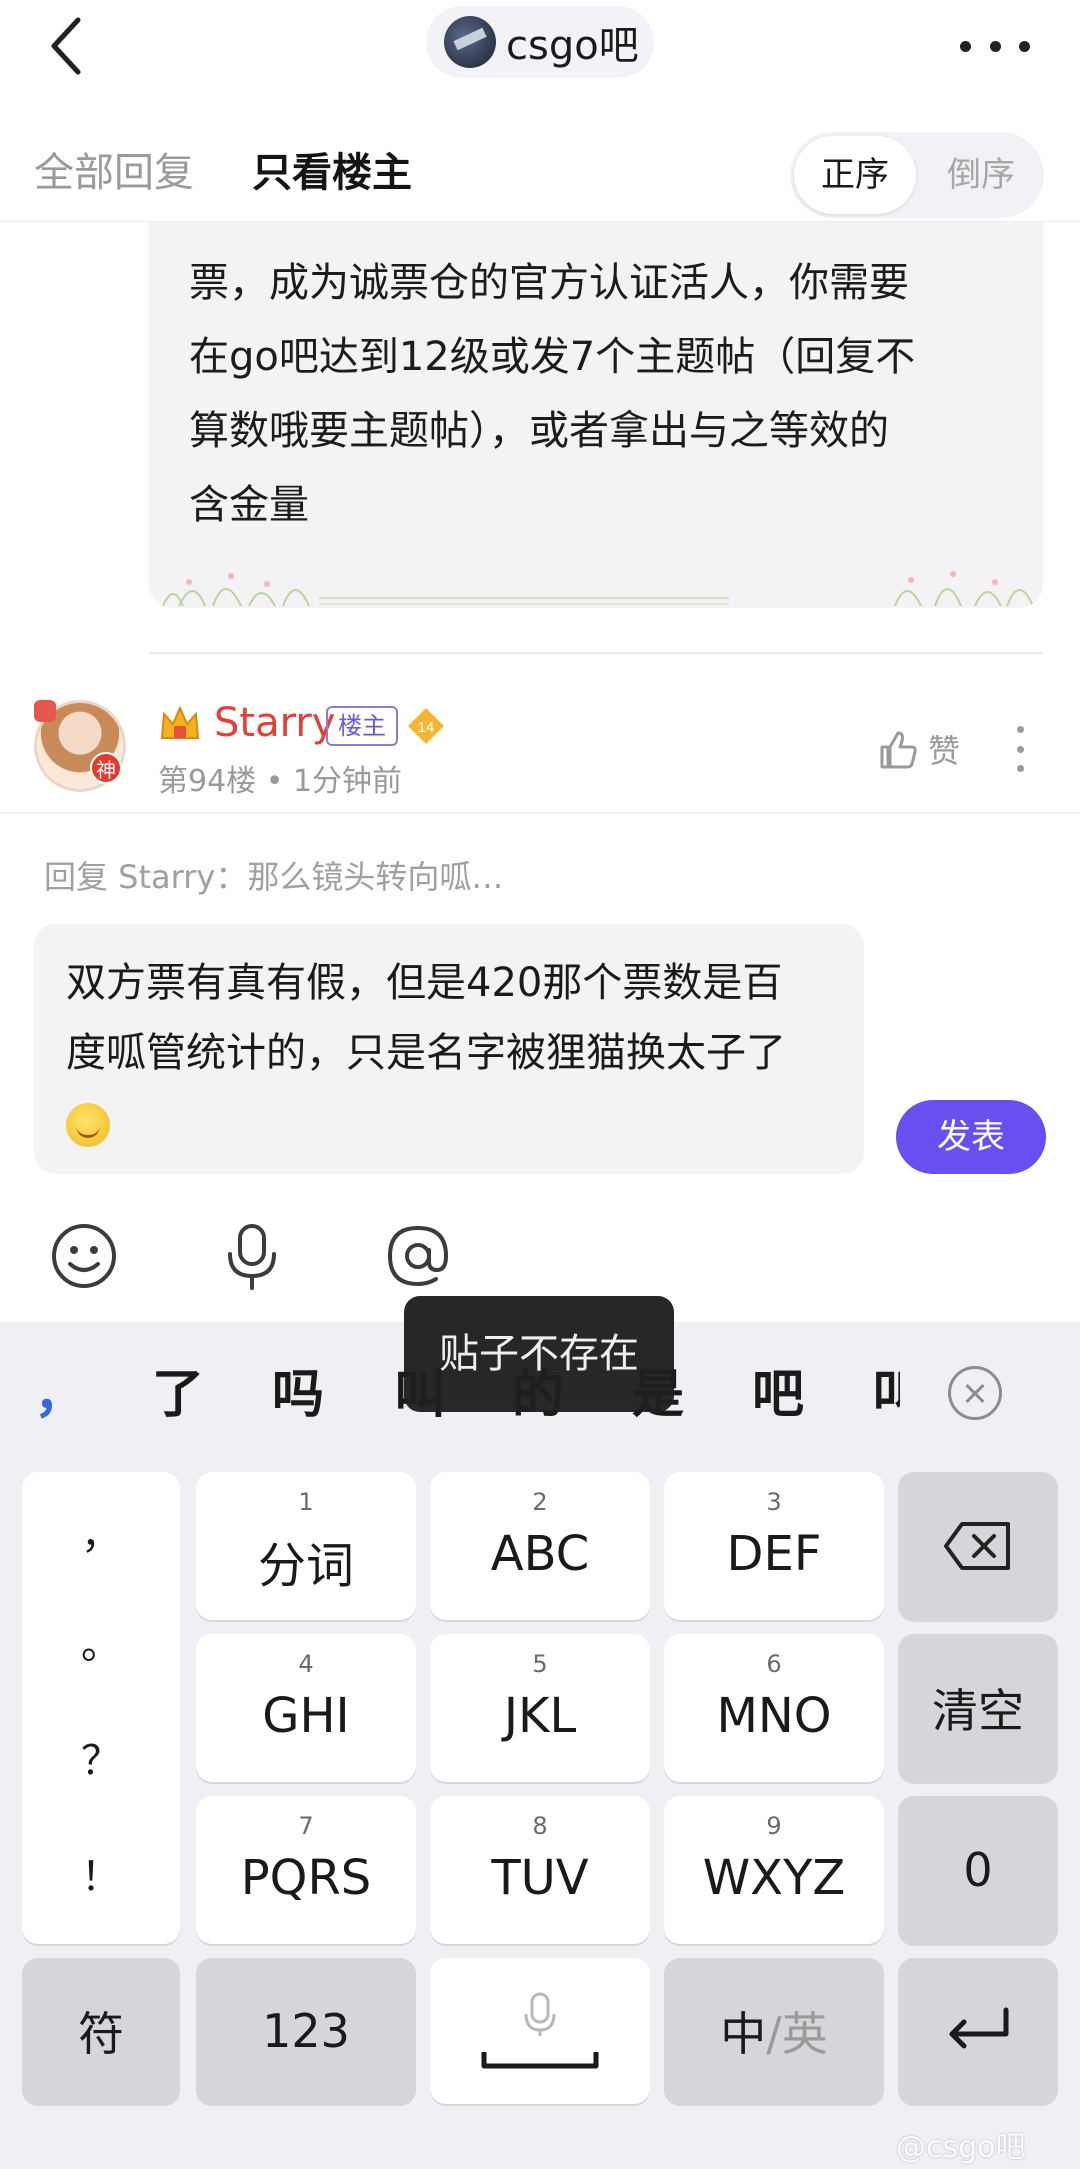  Describe the element at coordinates (306, 1716) in the screenshot. I see `key-label: GHI` at that location.